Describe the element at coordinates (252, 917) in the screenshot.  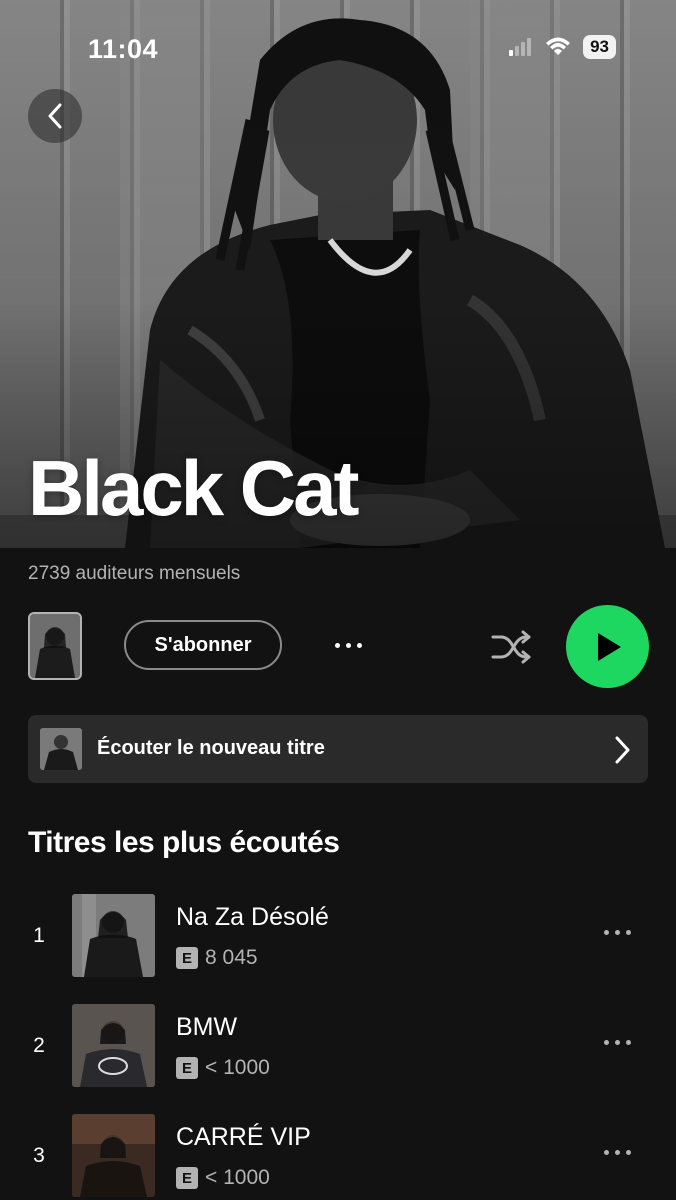
I see `track-title: Na Za Désolé` at that location.